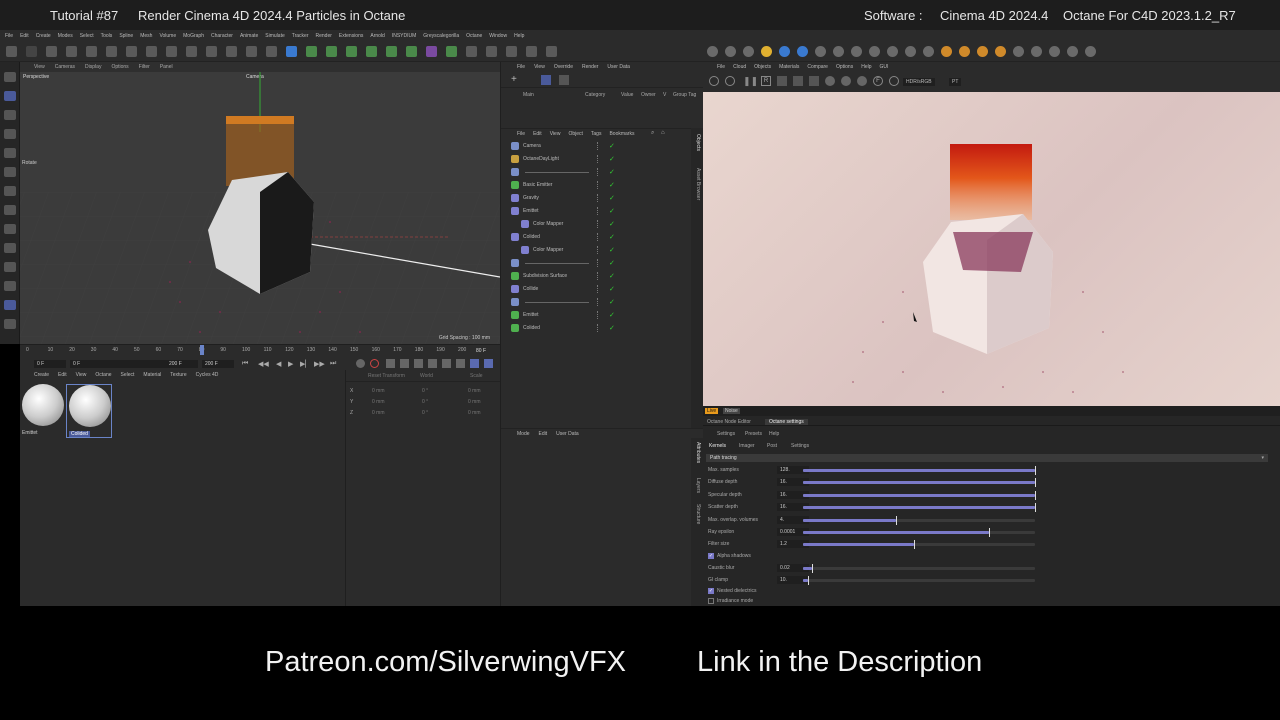 This screenshot has height=720, width=1280. I want to click on octane-tool-7-icon, so click(820, 51).